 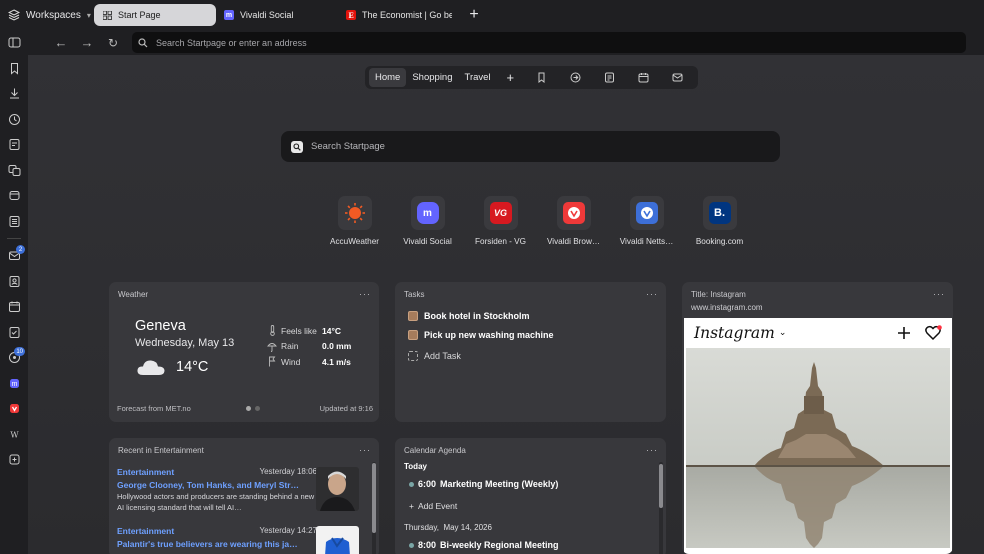 What do you see at coordinates (351, 15) in the screenshot?
I see `economist-icon: E` at bounding box center [351, 15].